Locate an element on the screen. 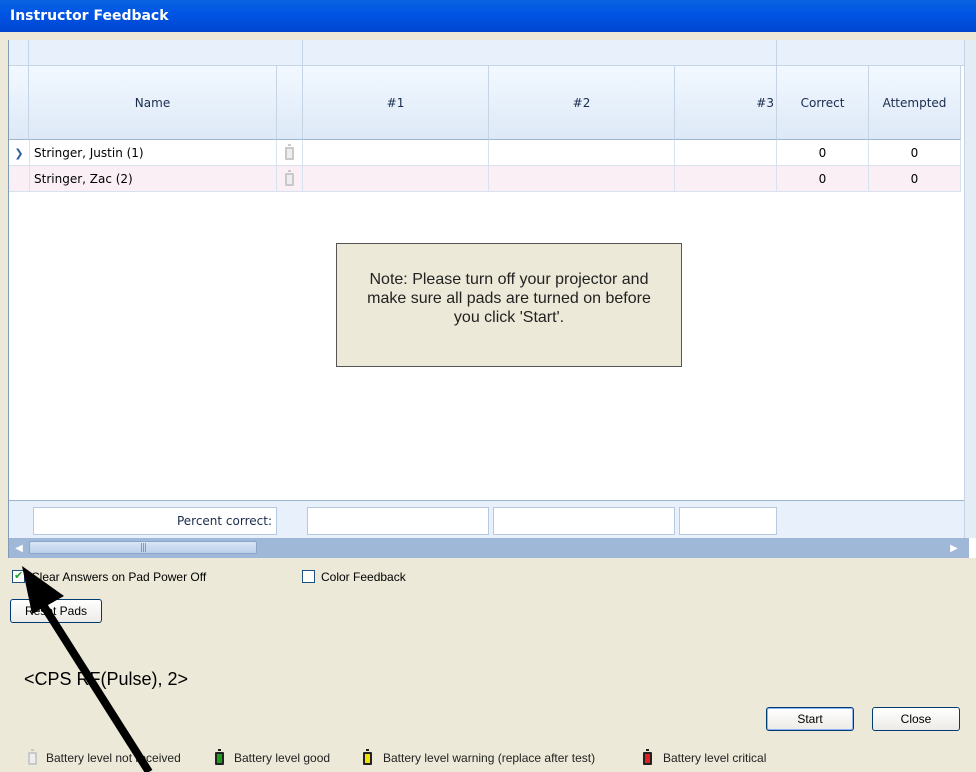  column-header-name: Name is located at coordinates (153, 103).